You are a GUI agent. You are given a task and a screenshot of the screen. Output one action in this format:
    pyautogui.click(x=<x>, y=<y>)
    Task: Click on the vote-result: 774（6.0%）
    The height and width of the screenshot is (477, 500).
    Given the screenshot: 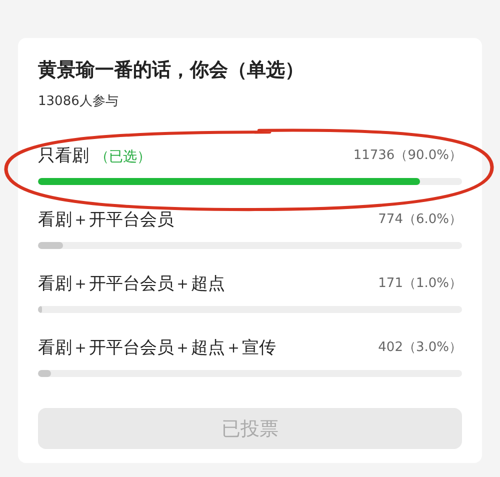 What is the action you would take?
    pyautogui.click(x=420, y=219)
    